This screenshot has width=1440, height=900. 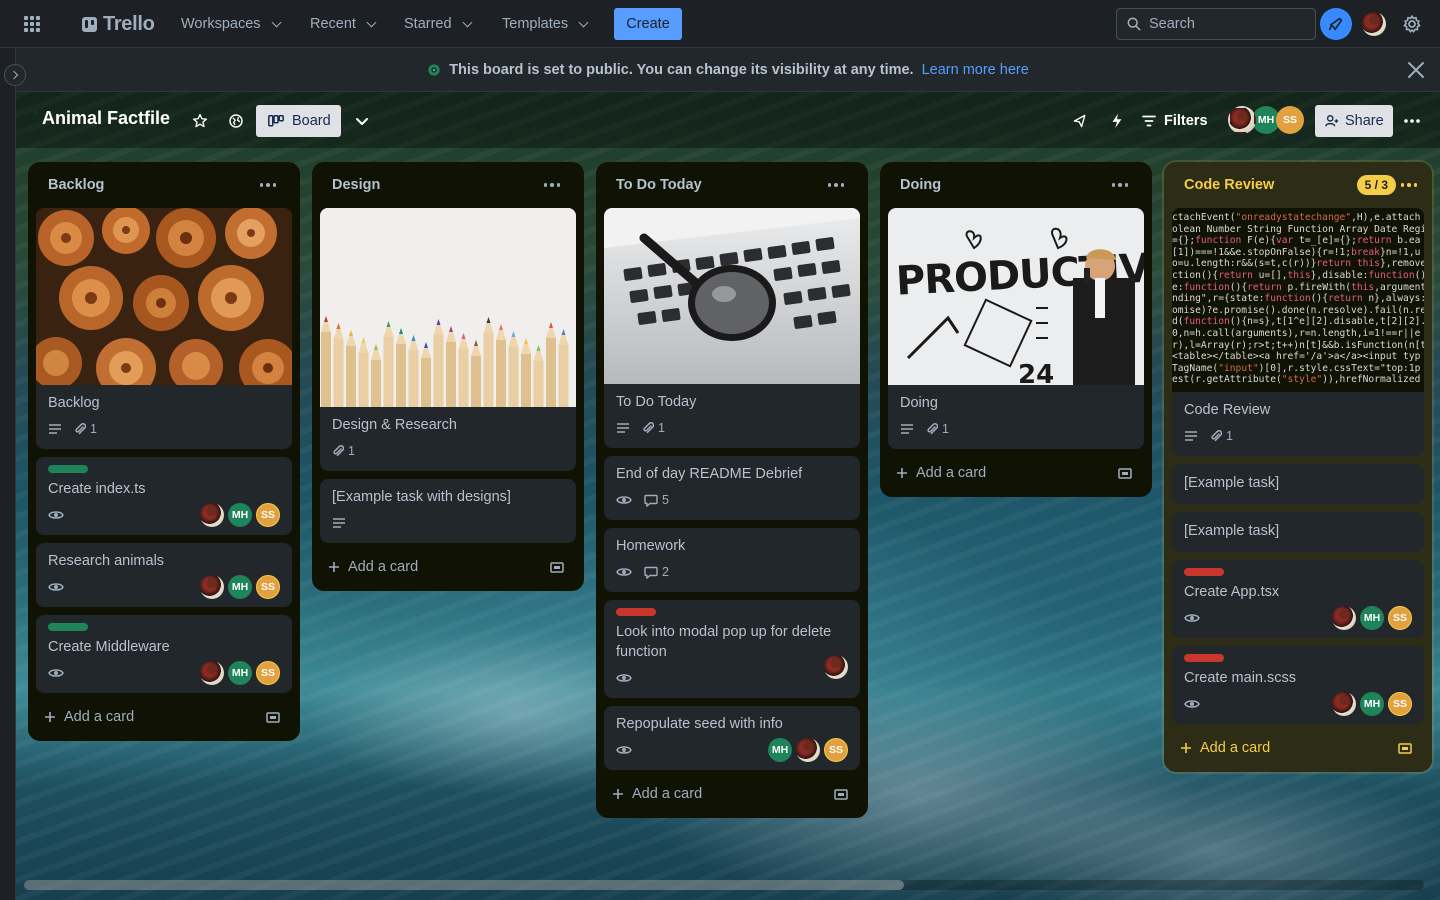 What do you see at coordinates (1412, 121) in the screenshot?
I see `board-menu-icon` at bounding box center [1412, 121].